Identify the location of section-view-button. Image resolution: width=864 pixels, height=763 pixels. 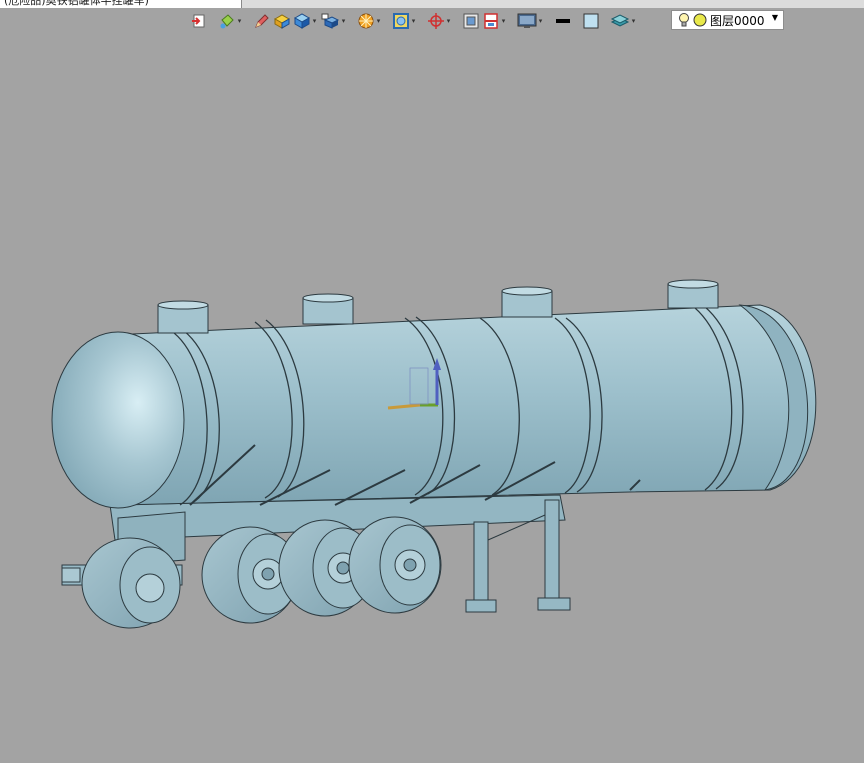
(471, 21).